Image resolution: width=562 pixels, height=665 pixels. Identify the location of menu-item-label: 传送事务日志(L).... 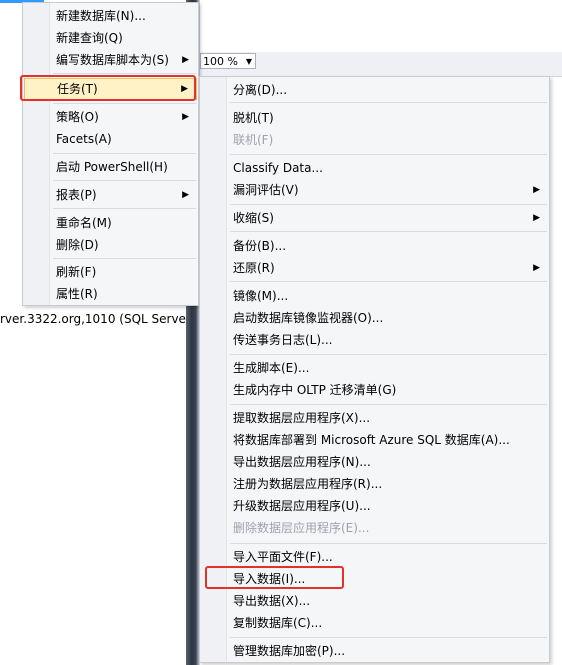
(283, 340).